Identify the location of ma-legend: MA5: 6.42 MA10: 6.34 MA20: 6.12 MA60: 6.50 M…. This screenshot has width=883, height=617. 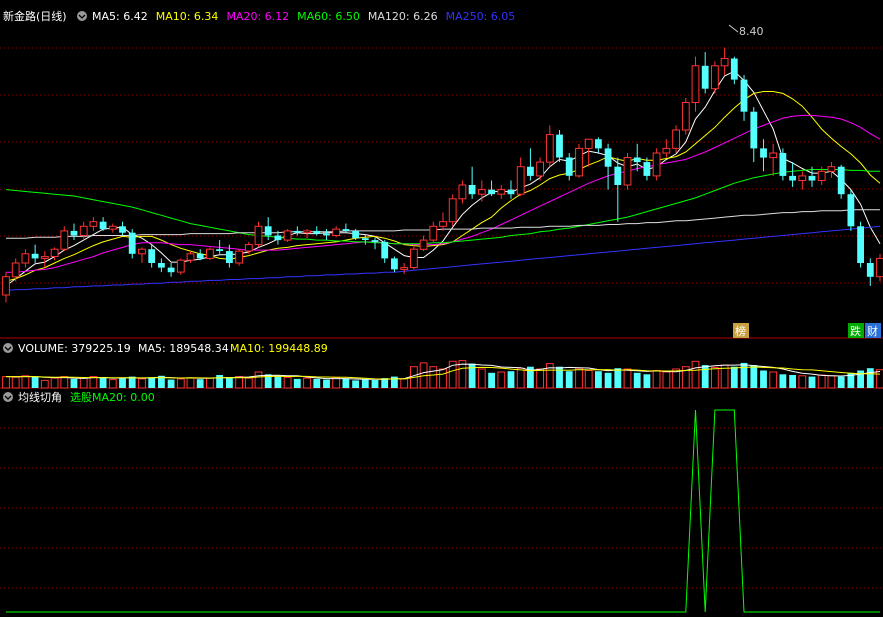
(303, 16).